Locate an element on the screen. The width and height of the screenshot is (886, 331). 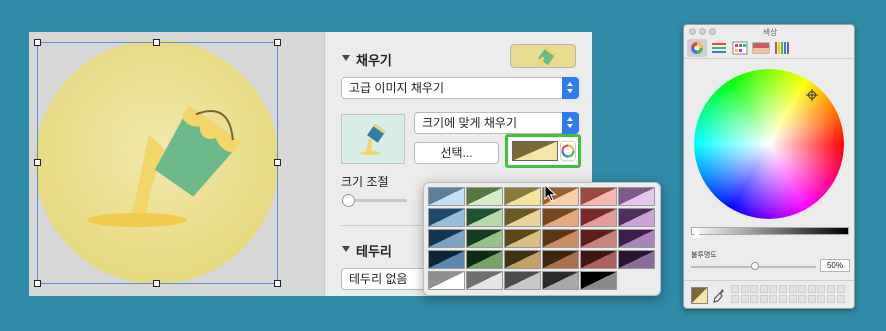
colors-toolbar is located at coordinates (769, 48).